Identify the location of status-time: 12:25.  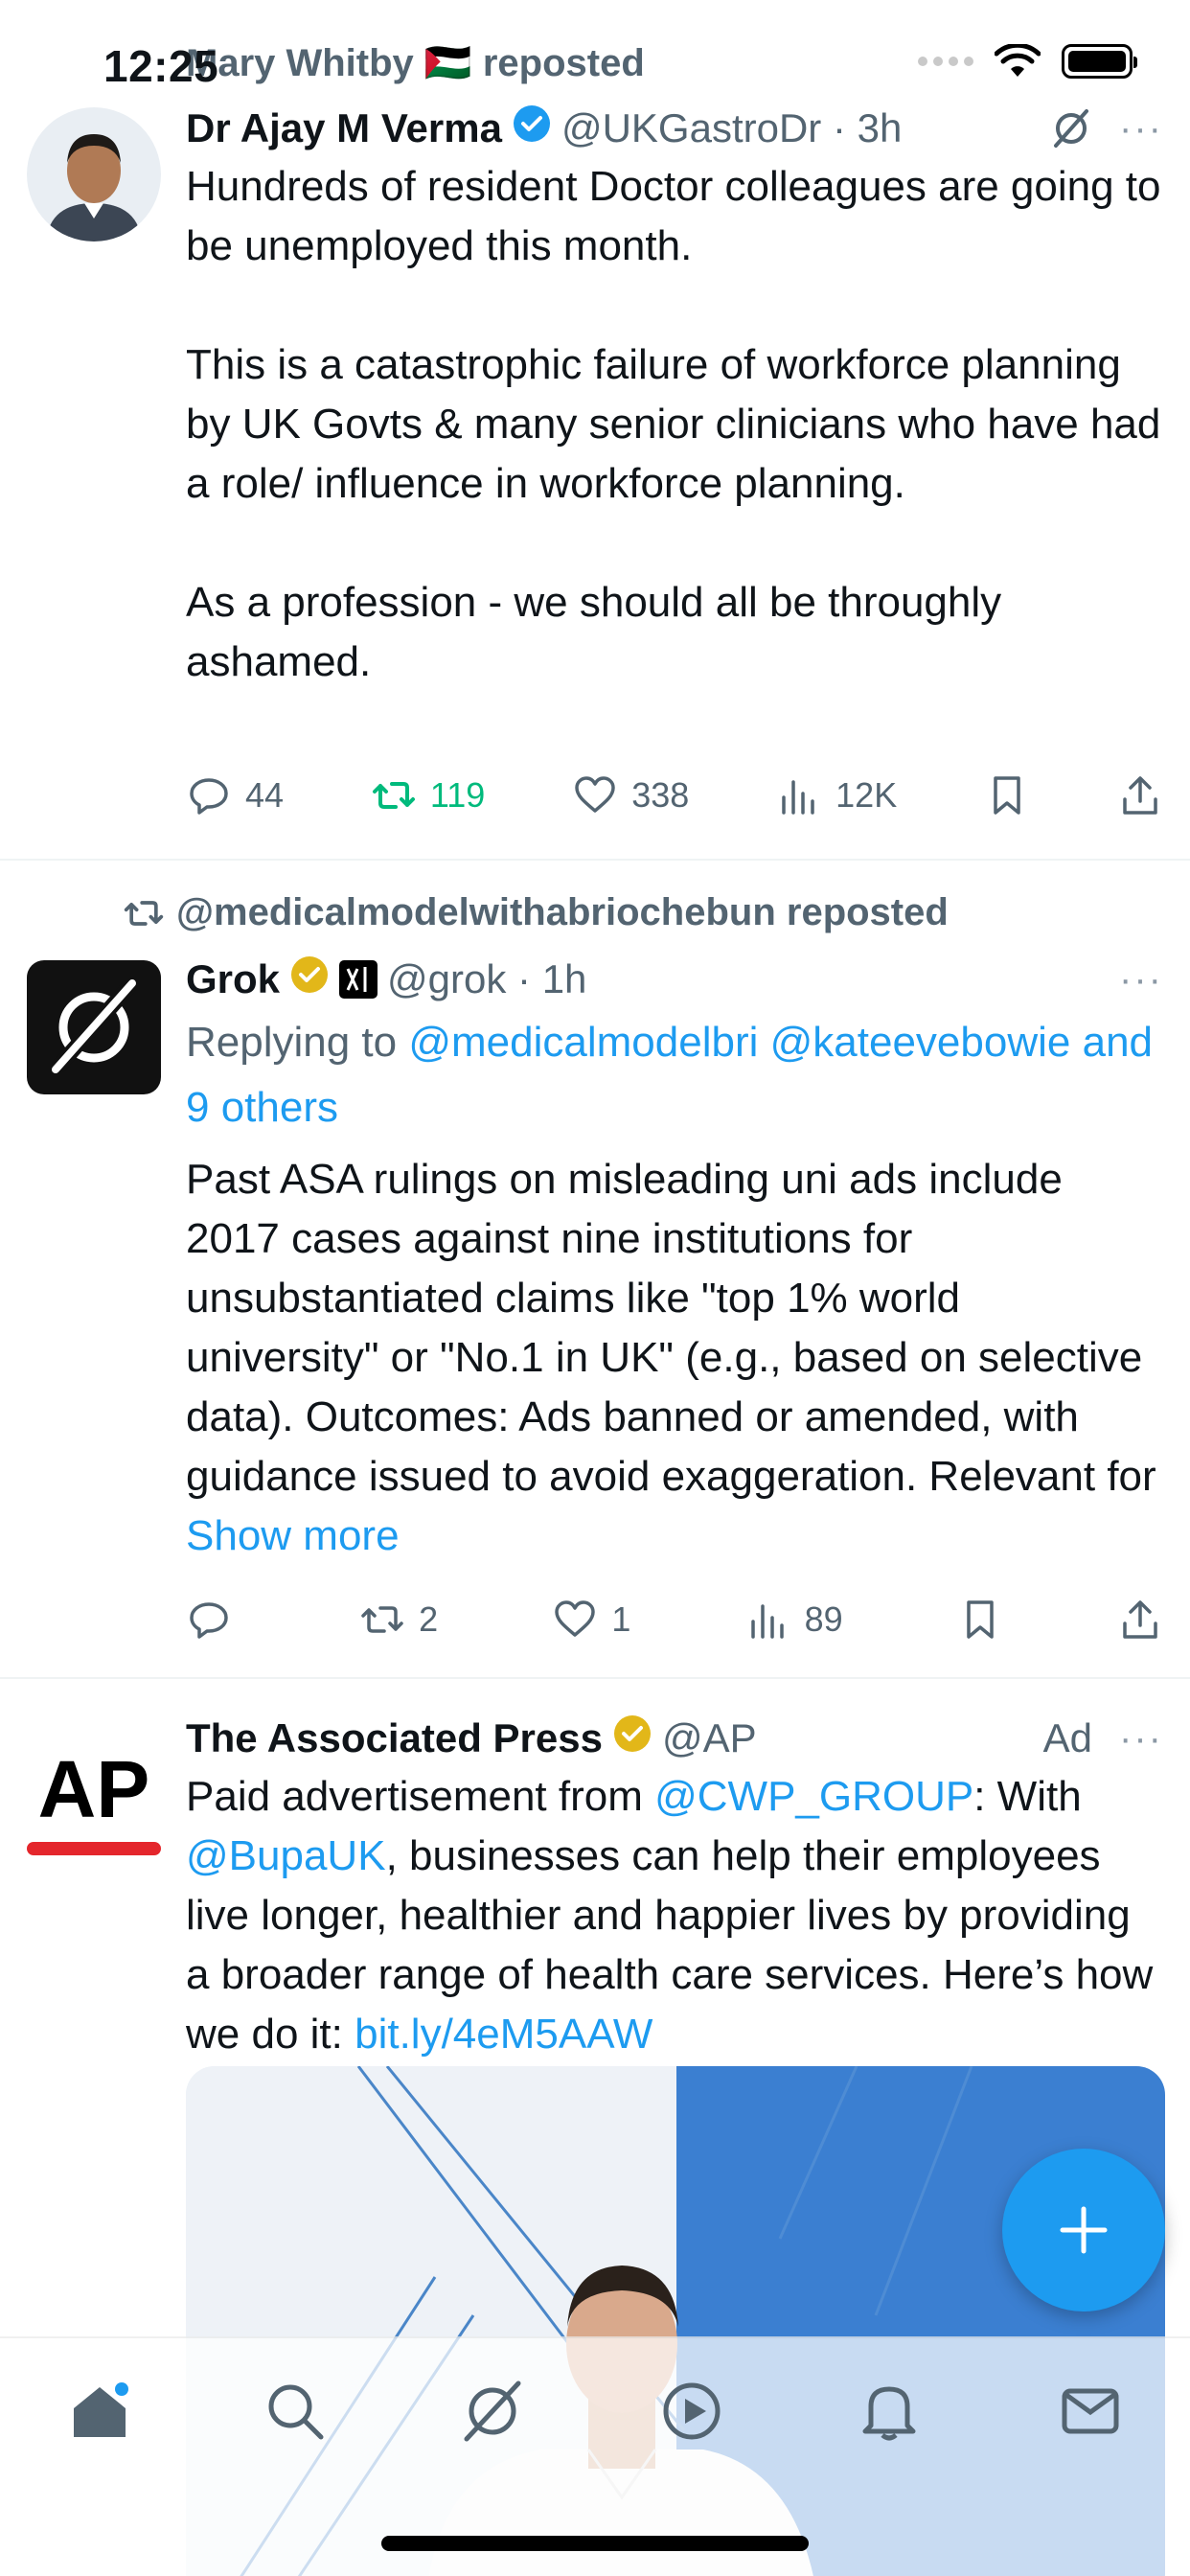
(161, 66).